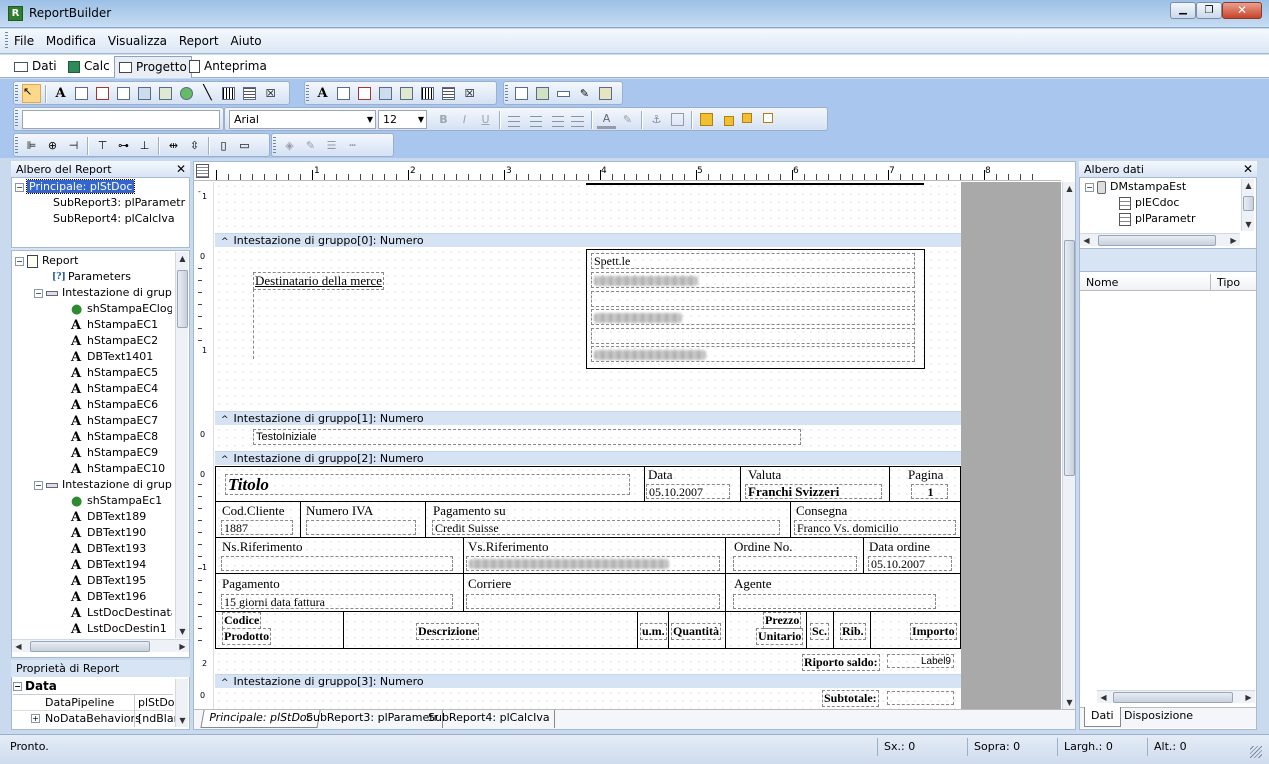 The height and width of the screenshot is (764, 1269). I want to click on same-height-icon: ▭, so click(244, 145).